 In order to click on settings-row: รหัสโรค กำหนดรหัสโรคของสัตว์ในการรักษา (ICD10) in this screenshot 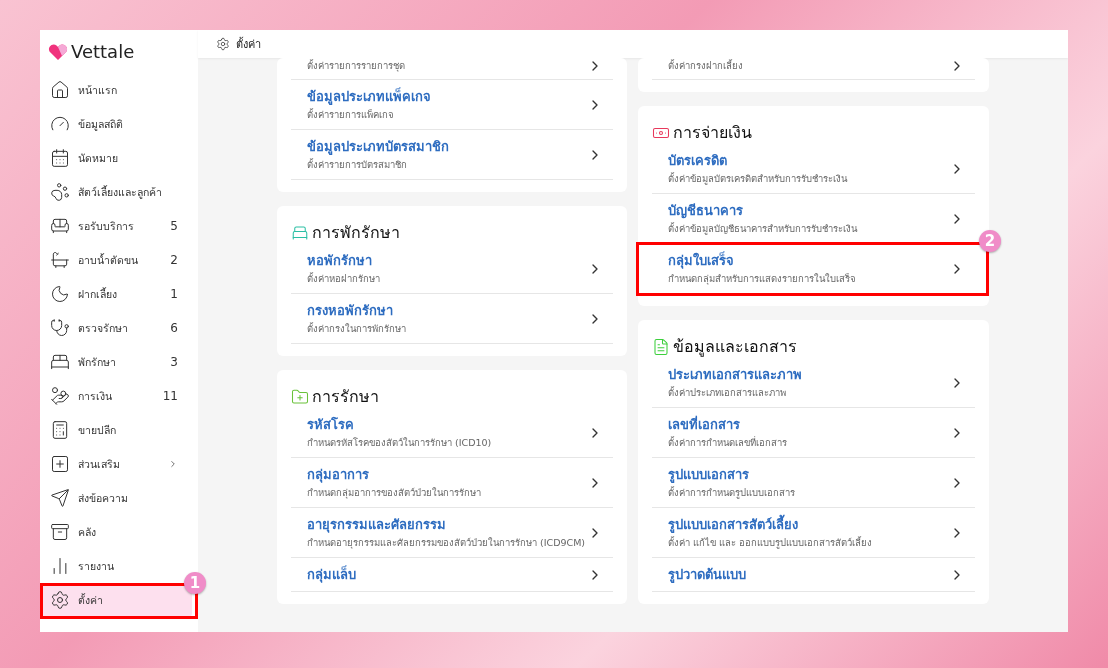, I will do `click(452, 433)`.